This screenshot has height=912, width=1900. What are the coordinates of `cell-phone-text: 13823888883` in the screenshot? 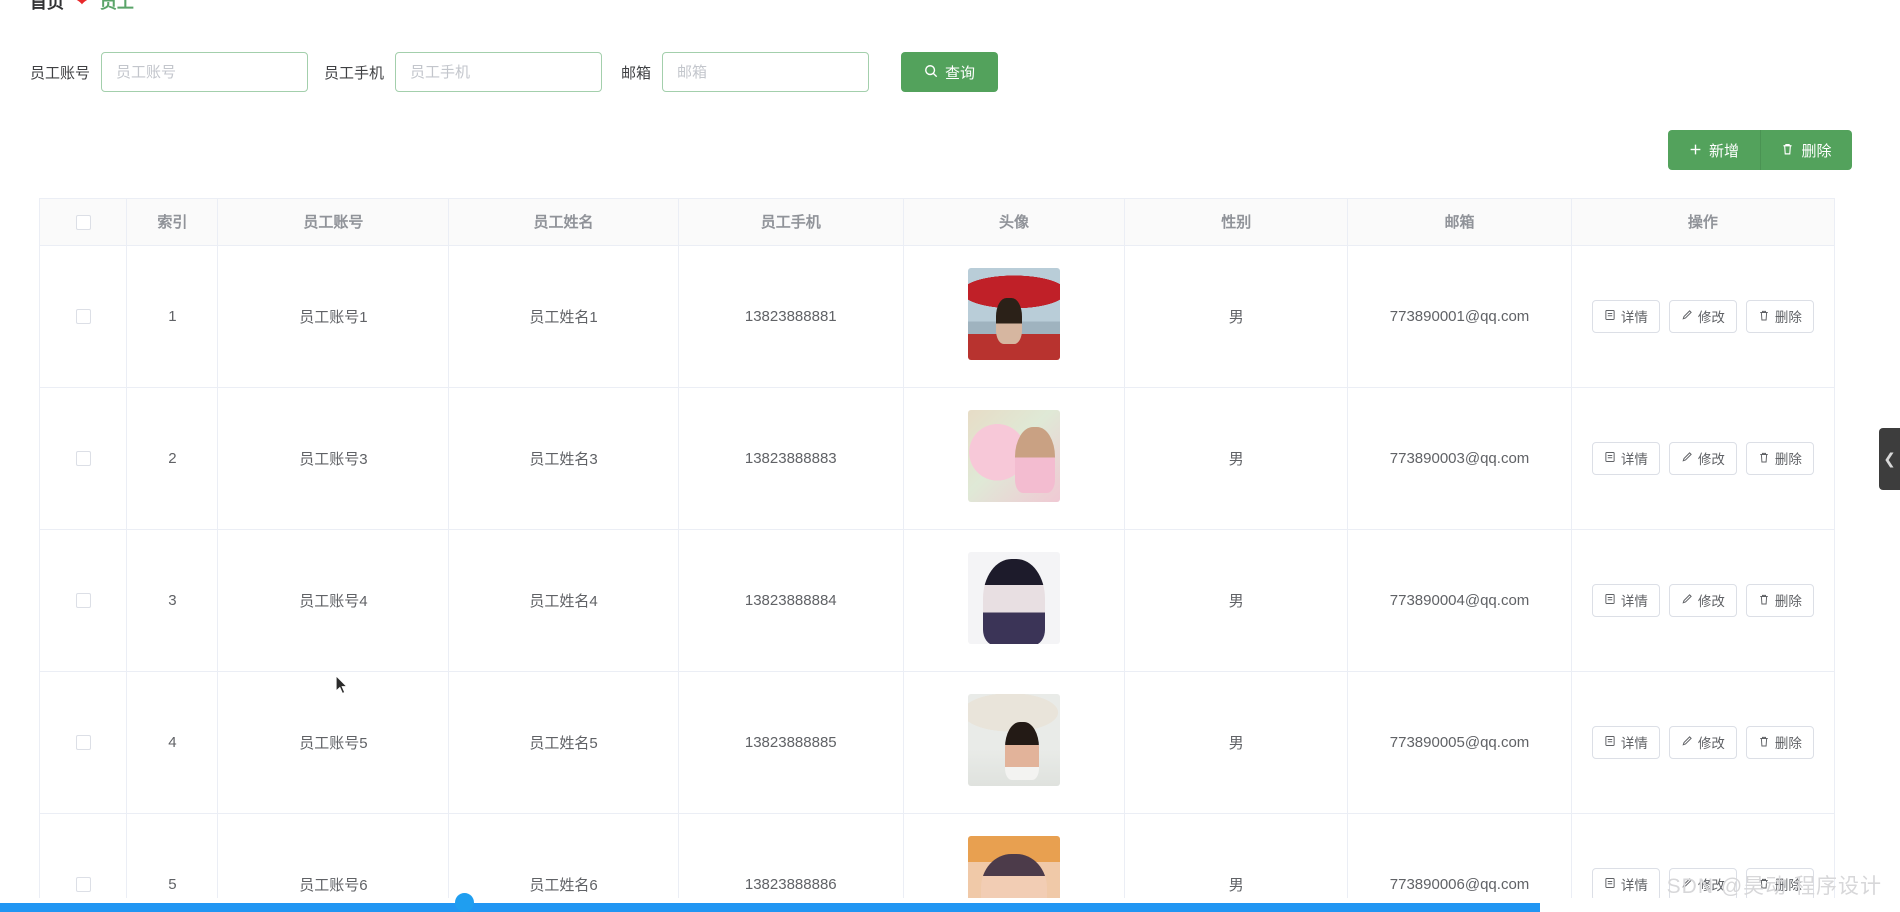 It's located at (790, 458).